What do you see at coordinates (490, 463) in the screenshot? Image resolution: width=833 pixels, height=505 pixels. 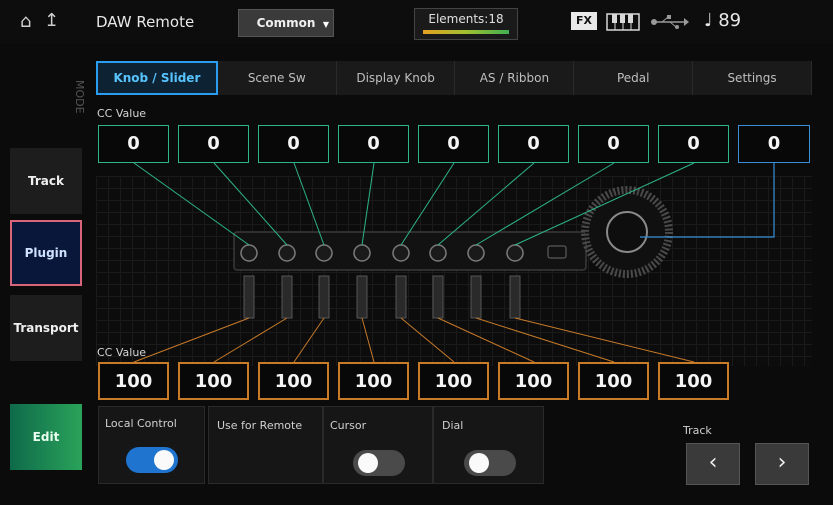 I see `dial-toggle` at bounding box center [490, 463].